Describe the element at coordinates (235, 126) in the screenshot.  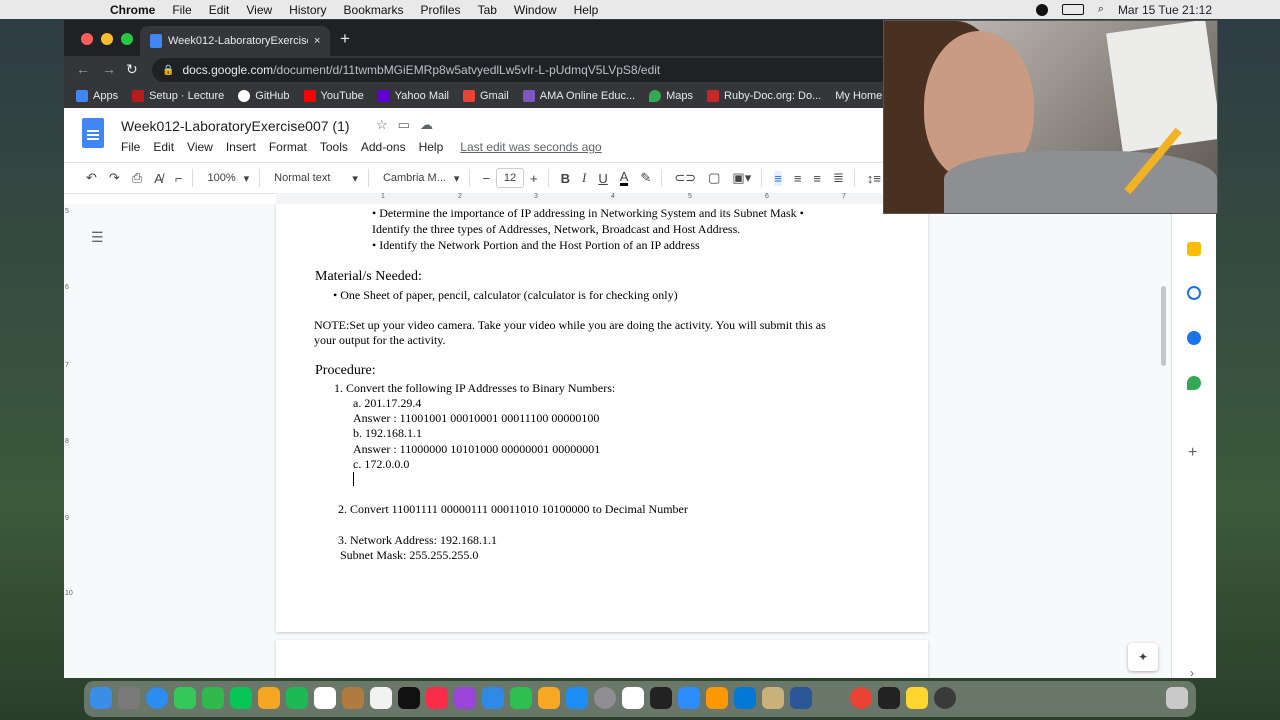
I see `doc-title: Week012-LaboratoryExercise007 (1)` at that location.